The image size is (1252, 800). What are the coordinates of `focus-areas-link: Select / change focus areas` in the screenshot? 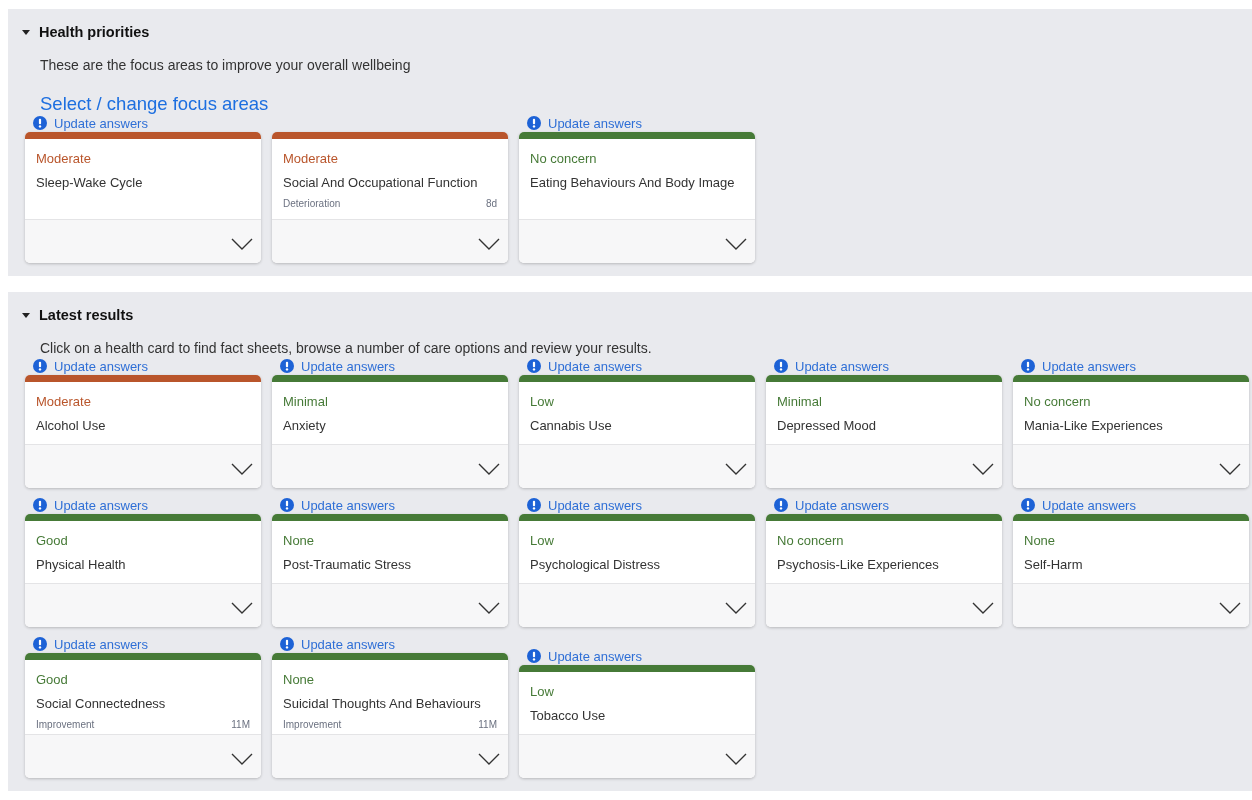 It's located at (154, 104).